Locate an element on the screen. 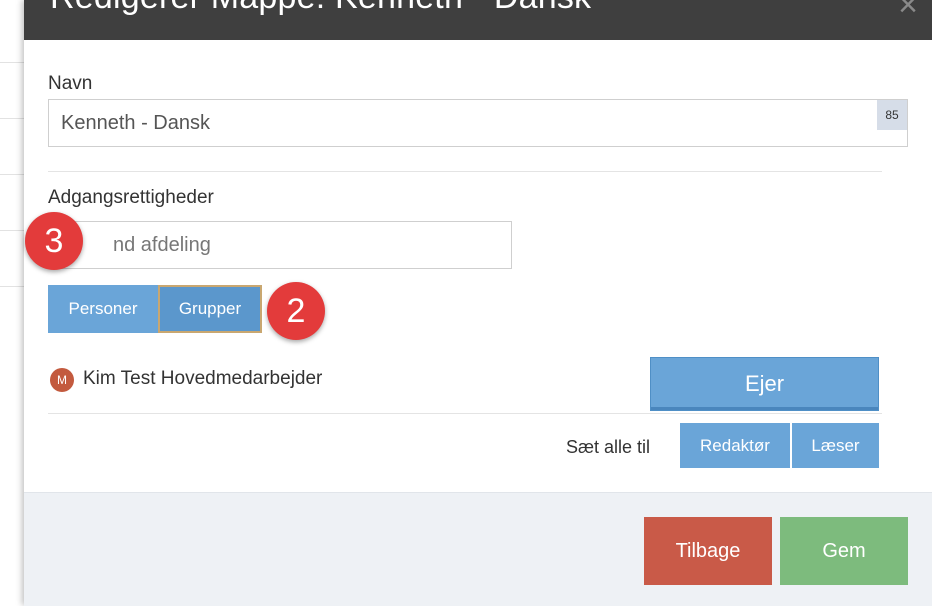  step-2-badge: 2 is located at coordinates (296, 311).